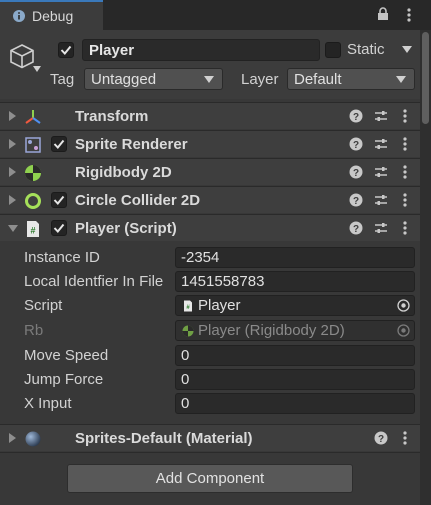 This screenshot has height=505, width=431. Describe the element at coordinates (271, 330) in the screenshot. I see `rb-object-value: Player (Rigidbody 2D)` at that location.